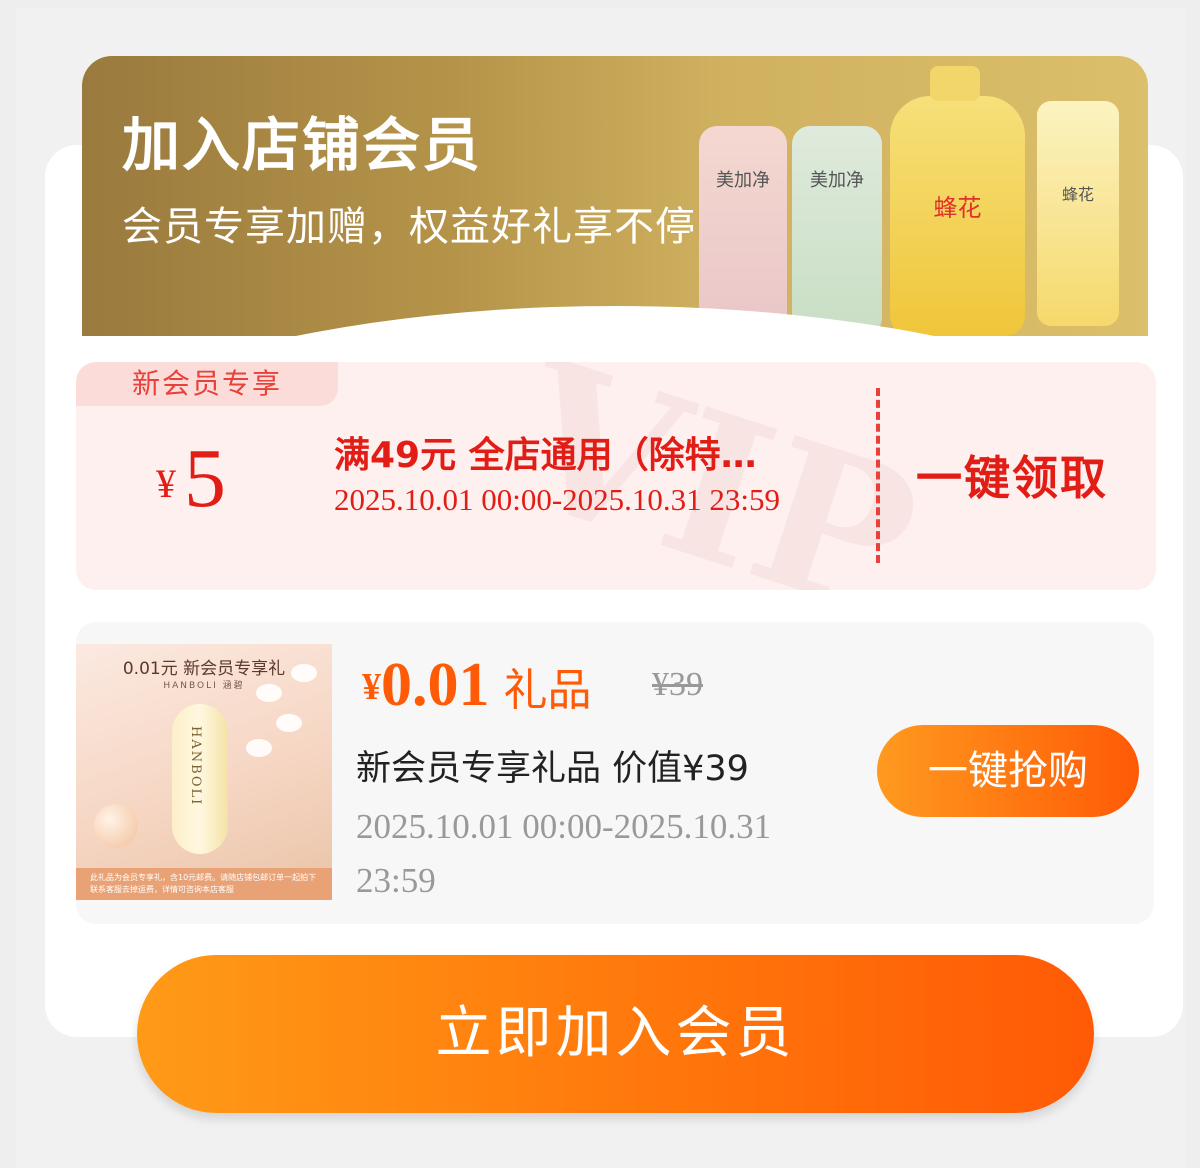 This screenshot has height=1168, width=1200. Describe the element at coordinates (205, 478) in the screenshot. I see `coupon-value: 5` at that location.